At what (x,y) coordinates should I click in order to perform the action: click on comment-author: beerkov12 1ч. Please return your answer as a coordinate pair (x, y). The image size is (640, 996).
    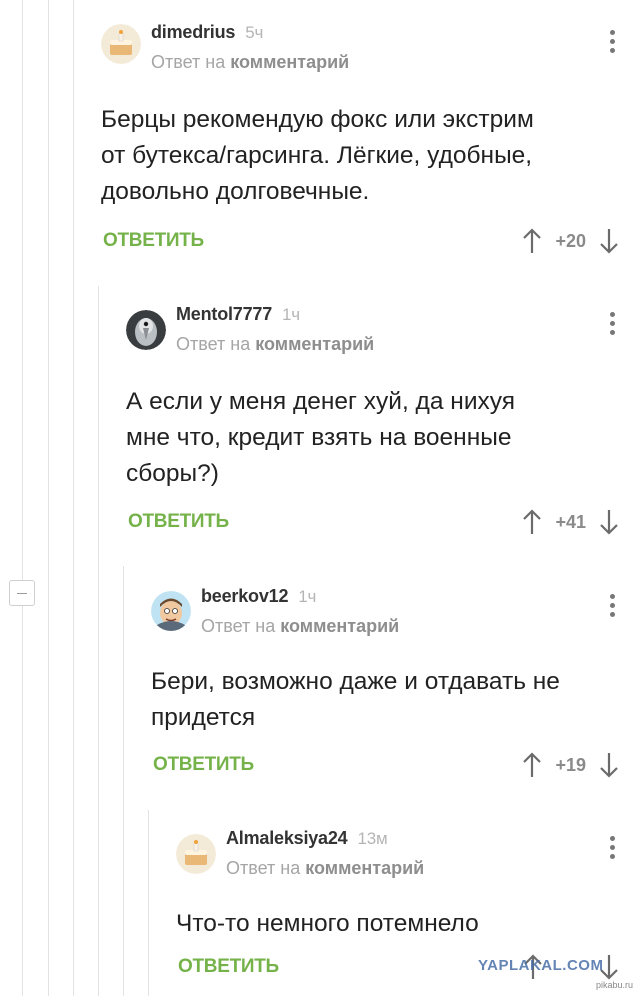
    Looking at the image, I should click on (258, 596).